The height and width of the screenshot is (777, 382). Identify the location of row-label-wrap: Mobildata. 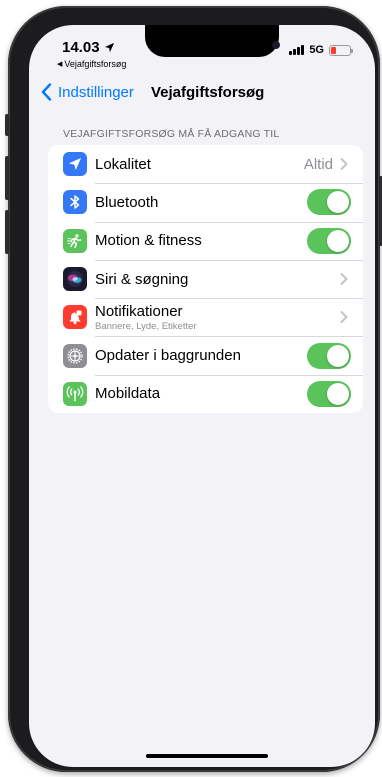
(127, 393).